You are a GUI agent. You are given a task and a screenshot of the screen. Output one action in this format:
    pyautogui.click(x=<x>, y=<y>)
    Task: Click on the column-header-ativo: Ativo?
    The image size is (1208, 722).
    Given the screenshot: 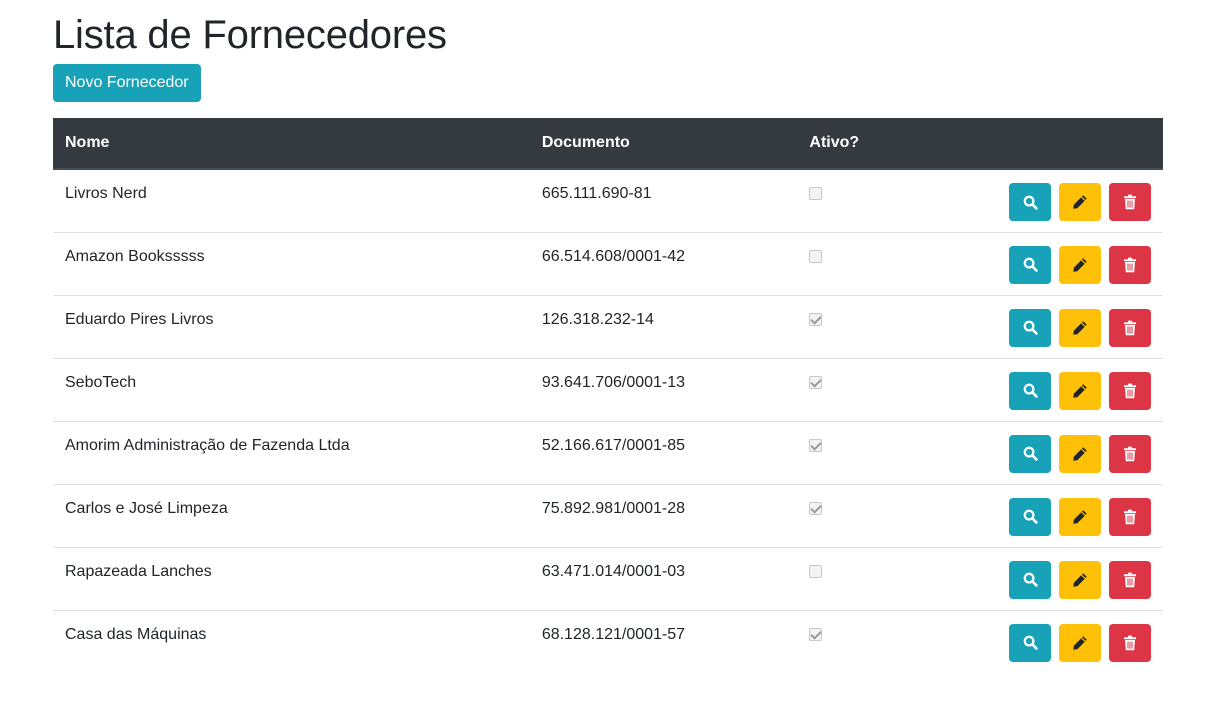 What is the action you would take?
    pyautogui.click(x=897, y=144)
    